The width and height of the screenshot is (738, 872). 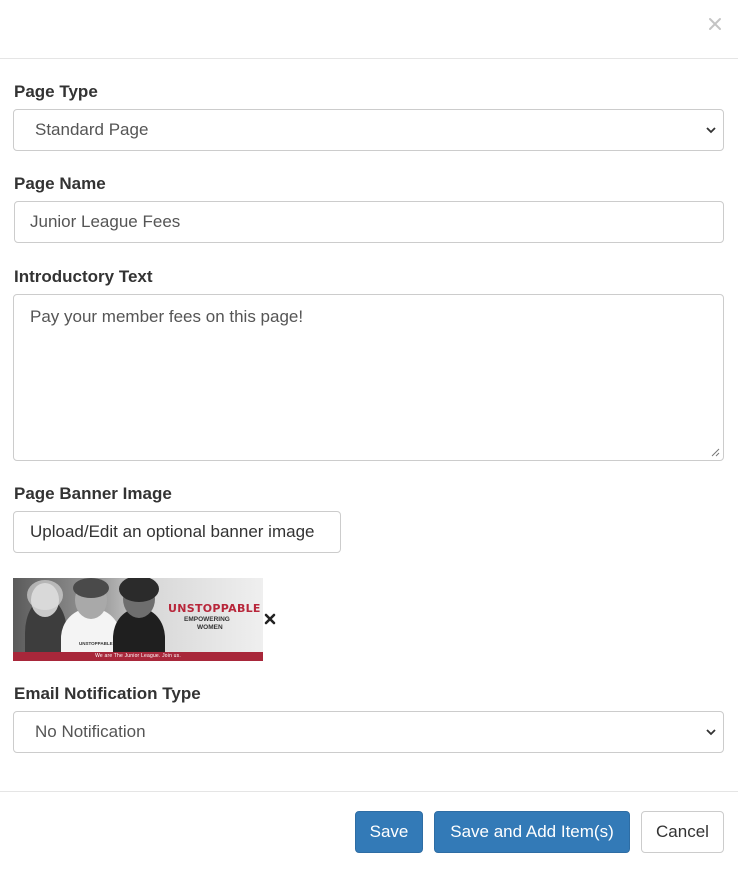 I want to click on banner-shirt-text: UNSTOPPABLE, so click(x=96, y=643).